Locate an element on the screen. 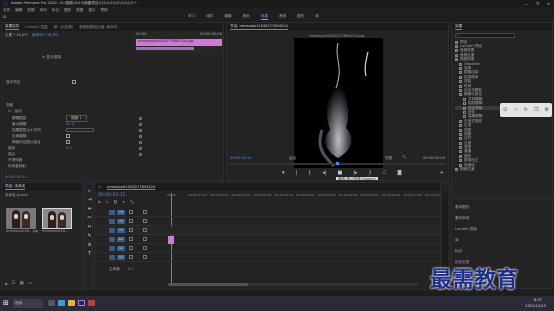  linked-icon: ⛓︎ is located at coordinates (115, 202).